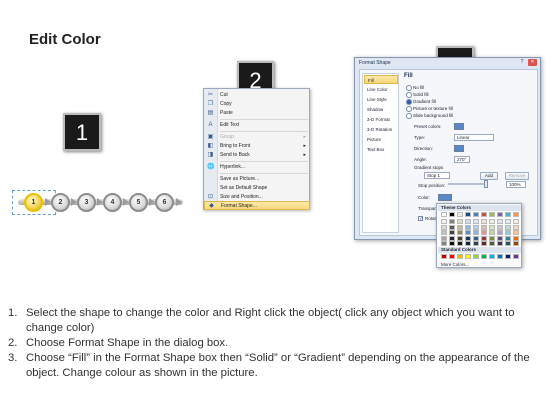  I want to click on menu-item-bring-to-front: ◧ Bring to Front ▸, so click(257, 146).